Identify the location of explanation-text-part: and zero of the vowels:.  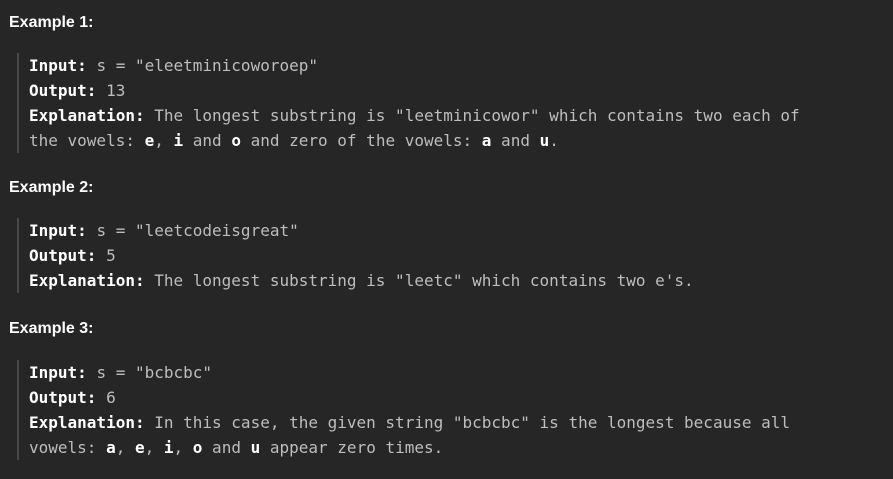
(361, 140).